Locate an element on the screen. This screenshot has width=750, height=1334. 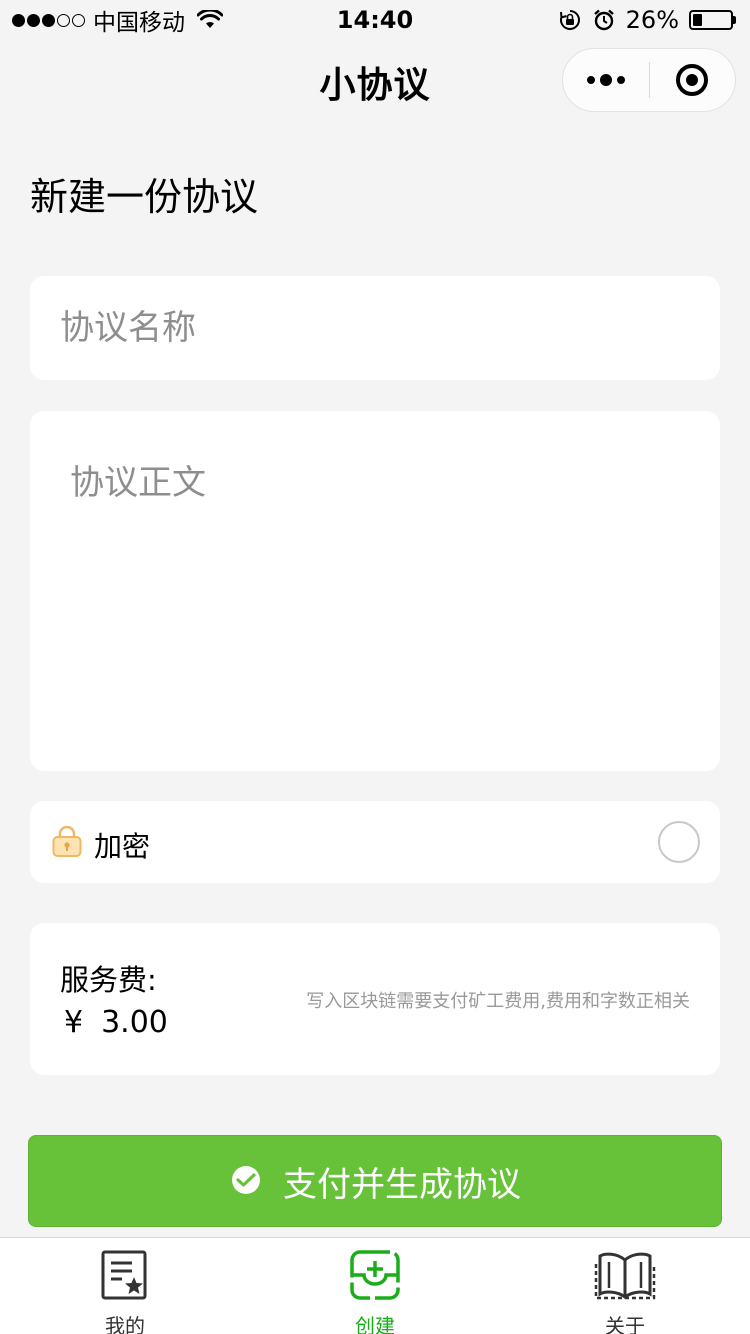
tab-create: 创建 is located at coordinates (375, 1286).